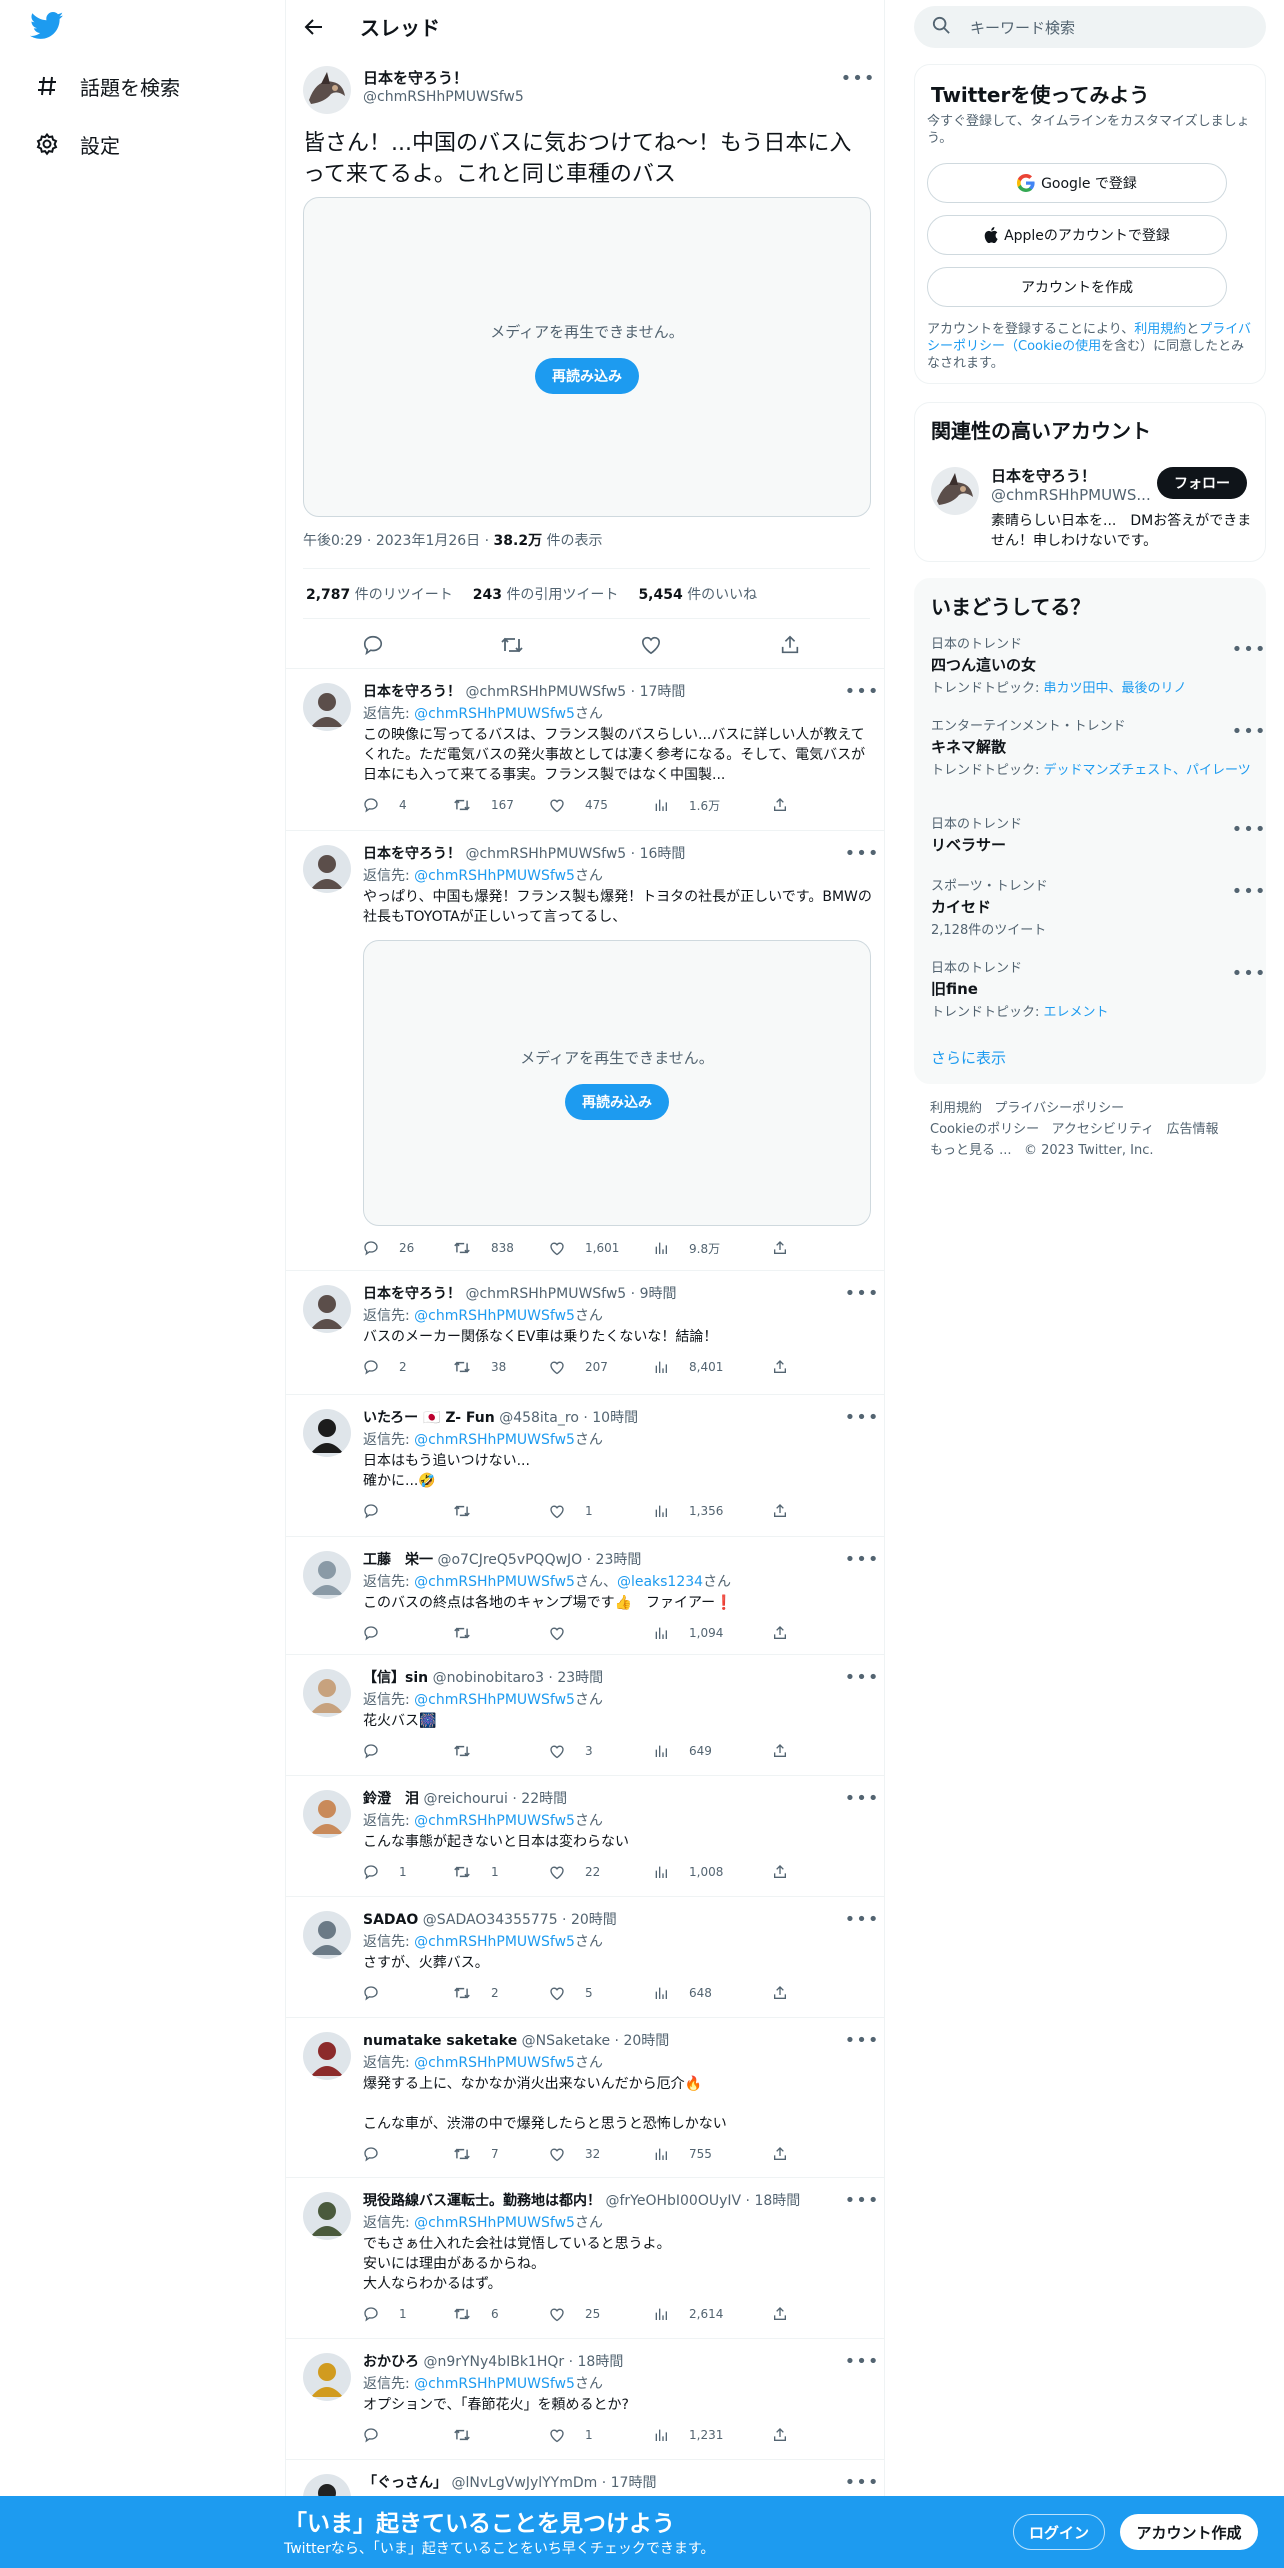  Describe the element at coordinates (509, 1560) in the screenshot. I see `author-handle: @o7CJreQ5vPQQwJO` at that location.